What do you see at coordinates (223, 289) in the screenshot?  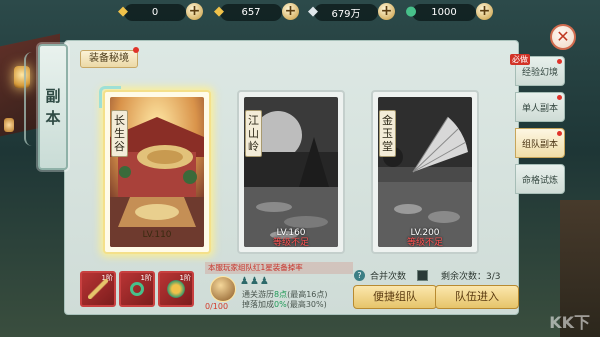 I see `player-avatar` at bounding box center [223, 289].